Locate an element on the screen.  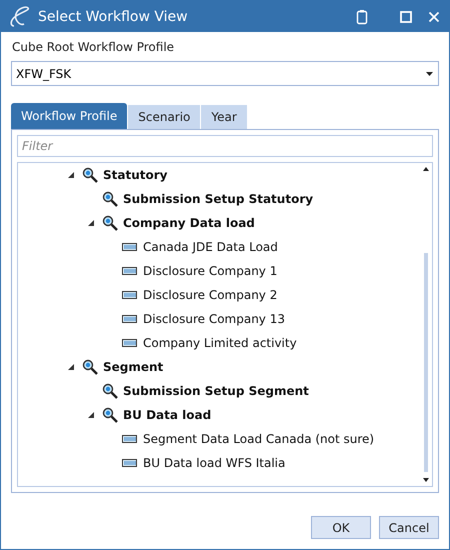
tree-item: Submission Setup Segment is located at coordinates (216, 391).